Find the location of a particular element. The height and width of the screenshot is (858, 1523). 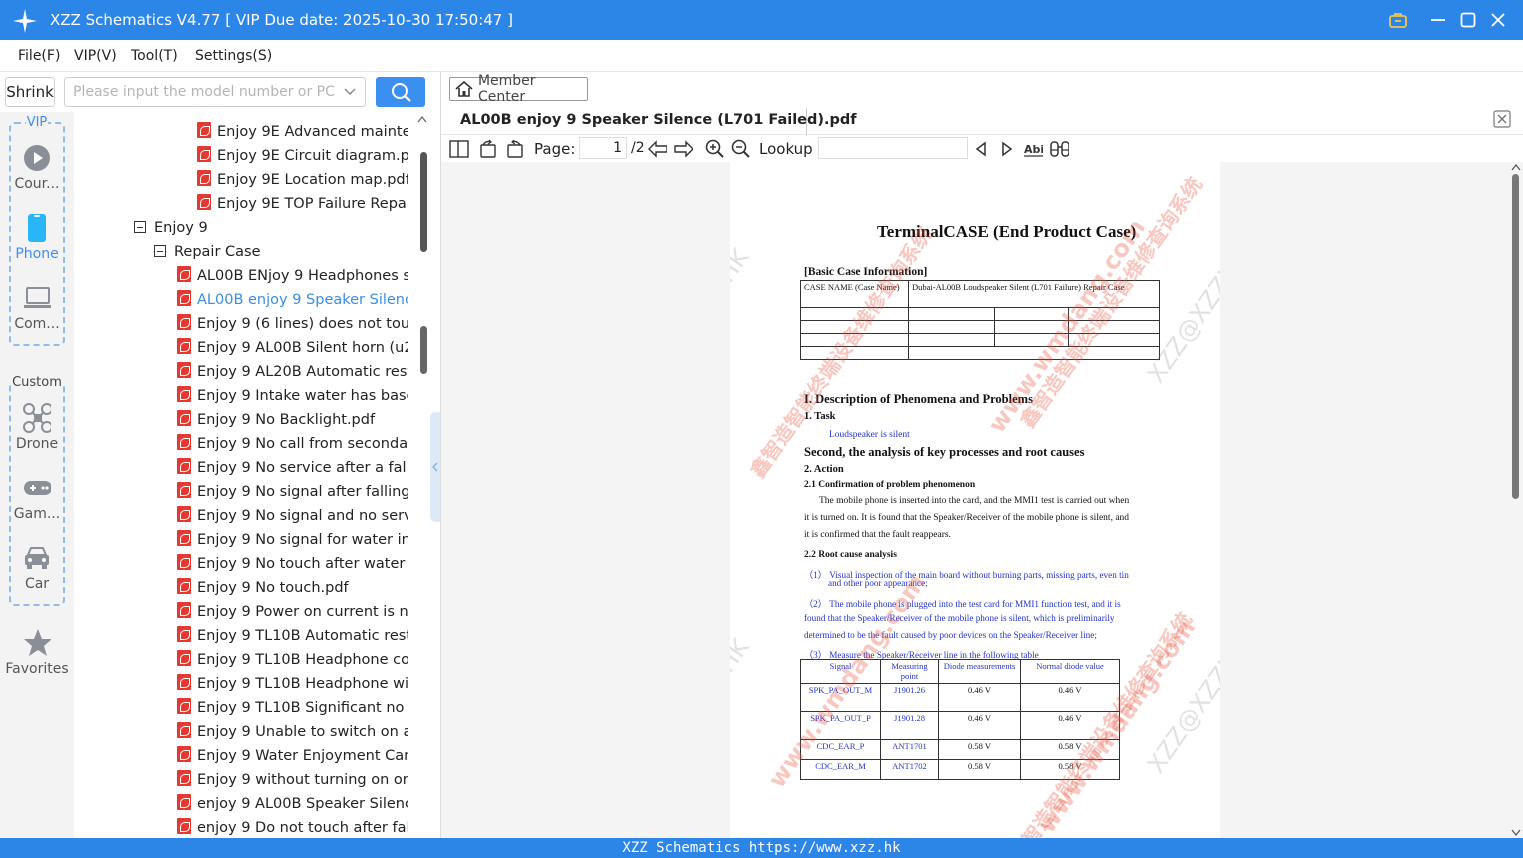

tree-file: Enjoy 9 Power on current is nor is located at coordinates (292, 612).